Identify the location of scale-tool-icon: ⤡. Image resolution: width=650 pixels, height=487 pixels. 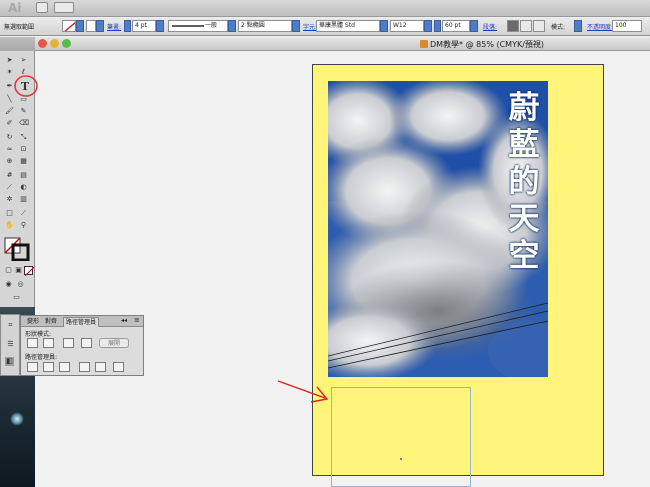
(23, 137).